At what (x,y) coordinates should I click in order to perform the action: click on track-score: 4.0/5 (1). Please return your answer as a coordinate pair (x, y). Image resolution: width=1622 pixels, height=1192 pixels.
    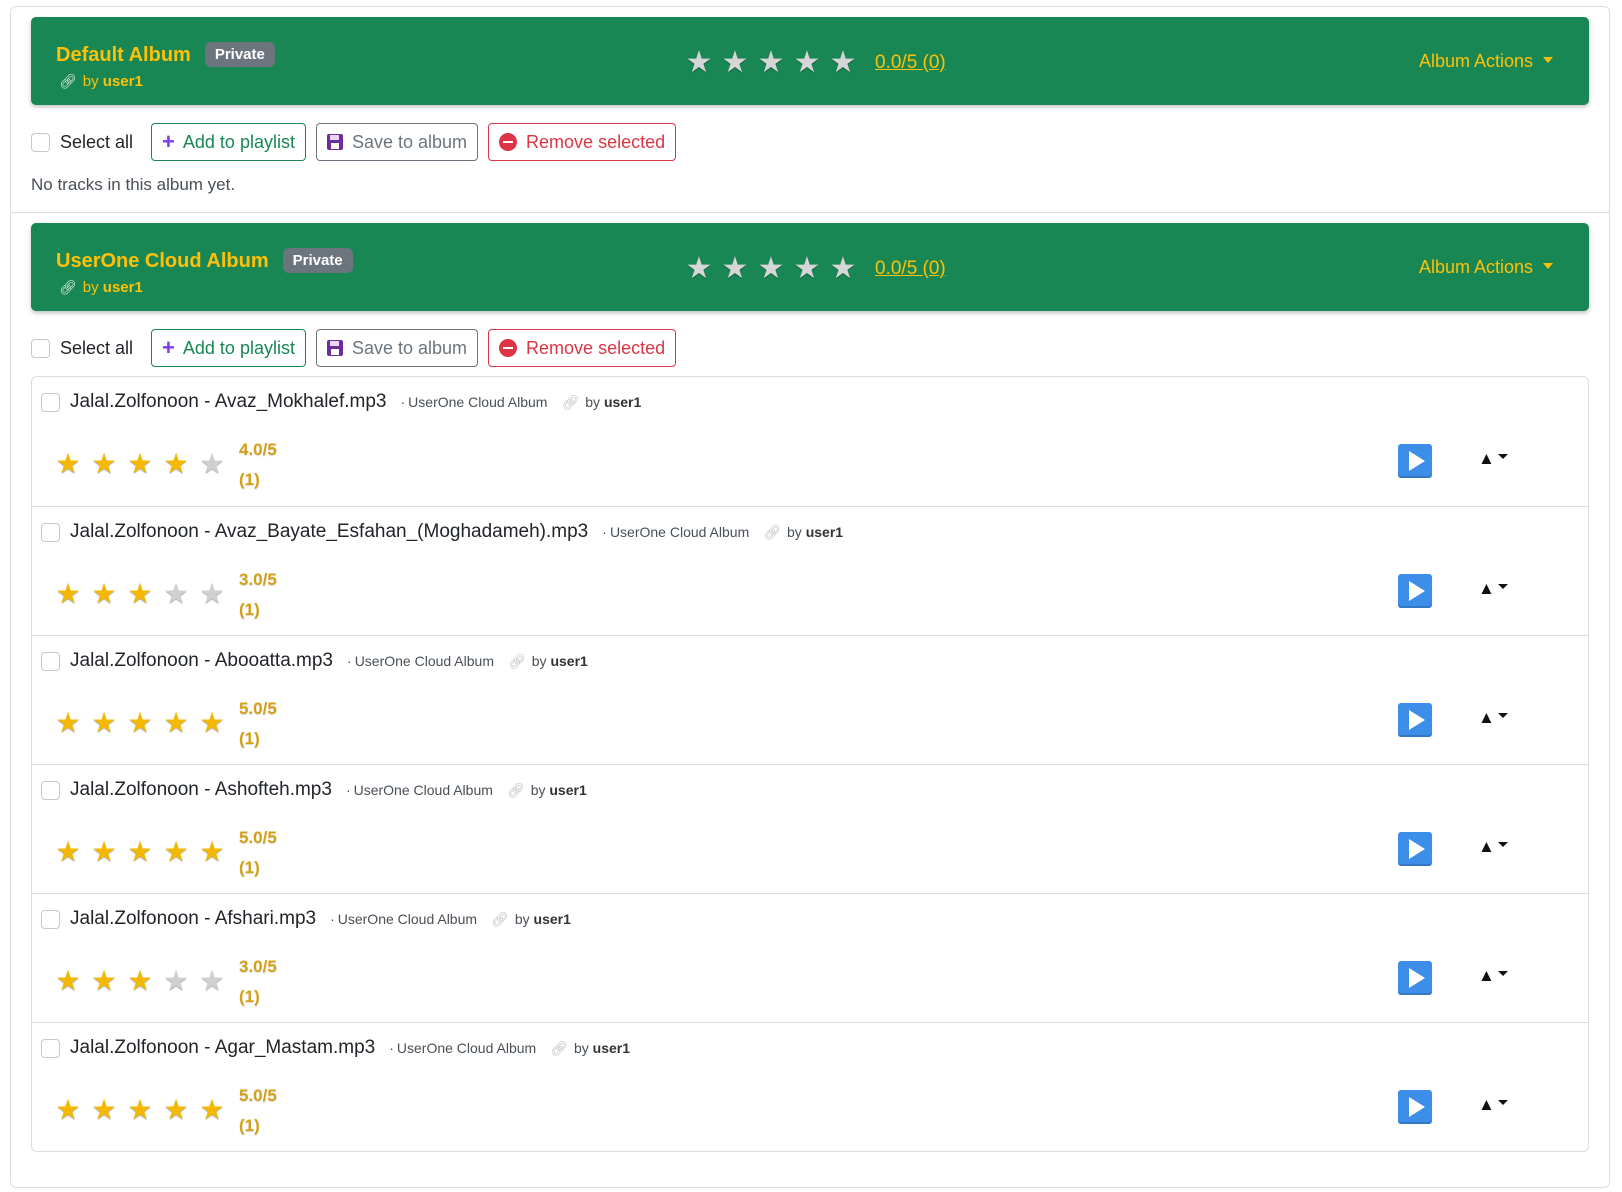
    Looking at the image, I should click on (258, 465).